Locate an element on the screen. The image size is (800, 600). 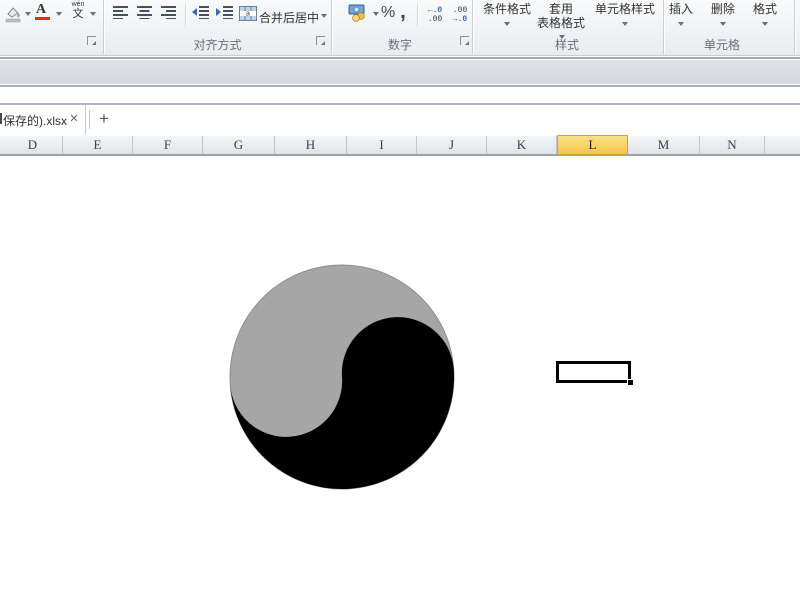
column-header-J: J is located at coordinates (452, 145).